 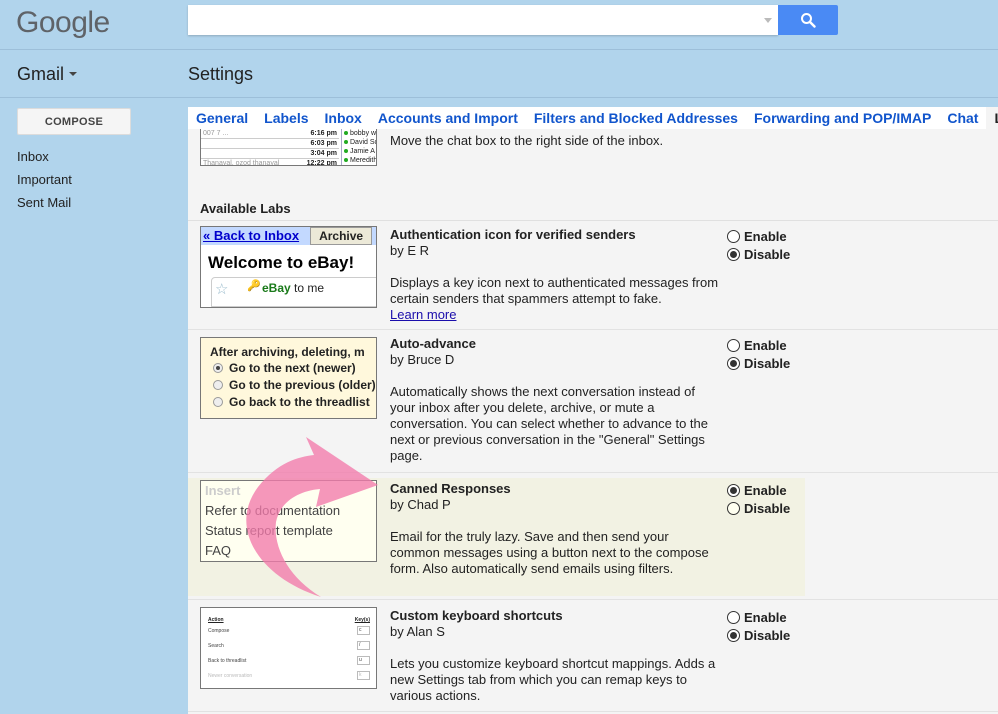 What do you see at coordinates (499, 97) in the screenshot?
I see `subheader-divider` at bounding box center [499, 97].